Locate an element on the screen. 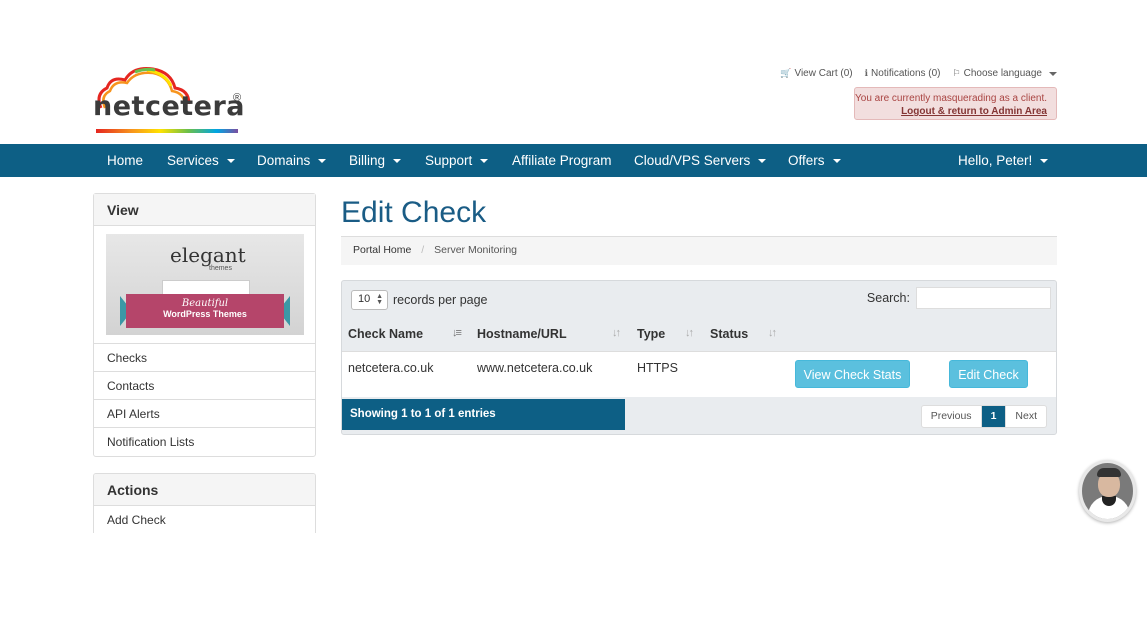 Image resolution: width=1147 pixels, height=627 pixels. search-label: Search: is located at coordinates (888, 298).